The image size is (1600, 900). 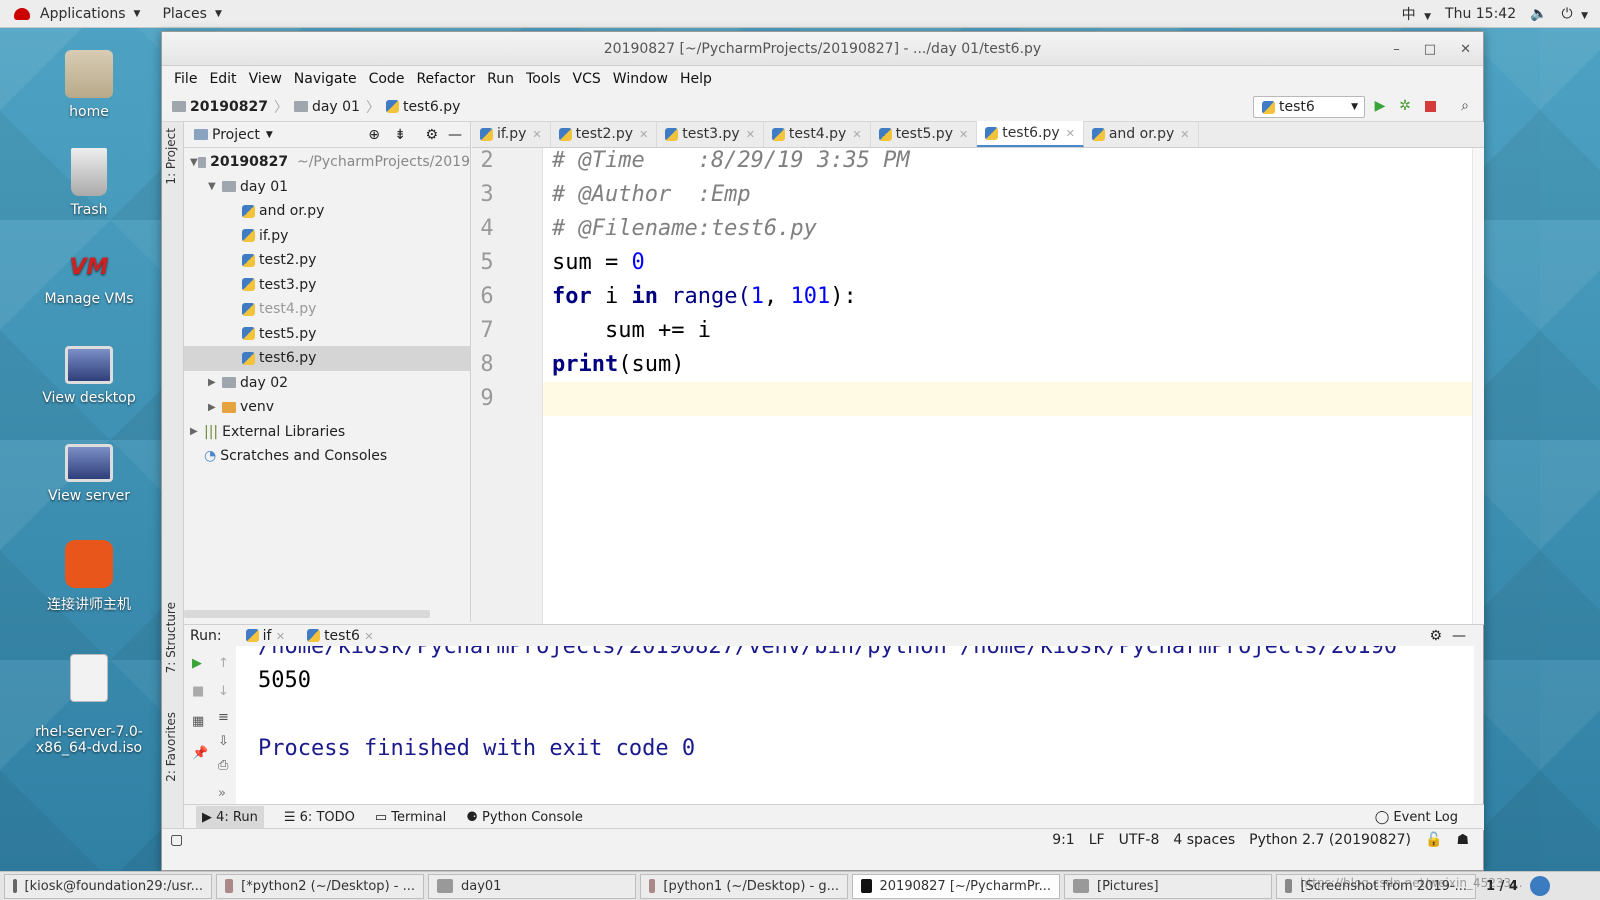 I want to click on rerun-icon: ▶, so click(x=197, y=663).